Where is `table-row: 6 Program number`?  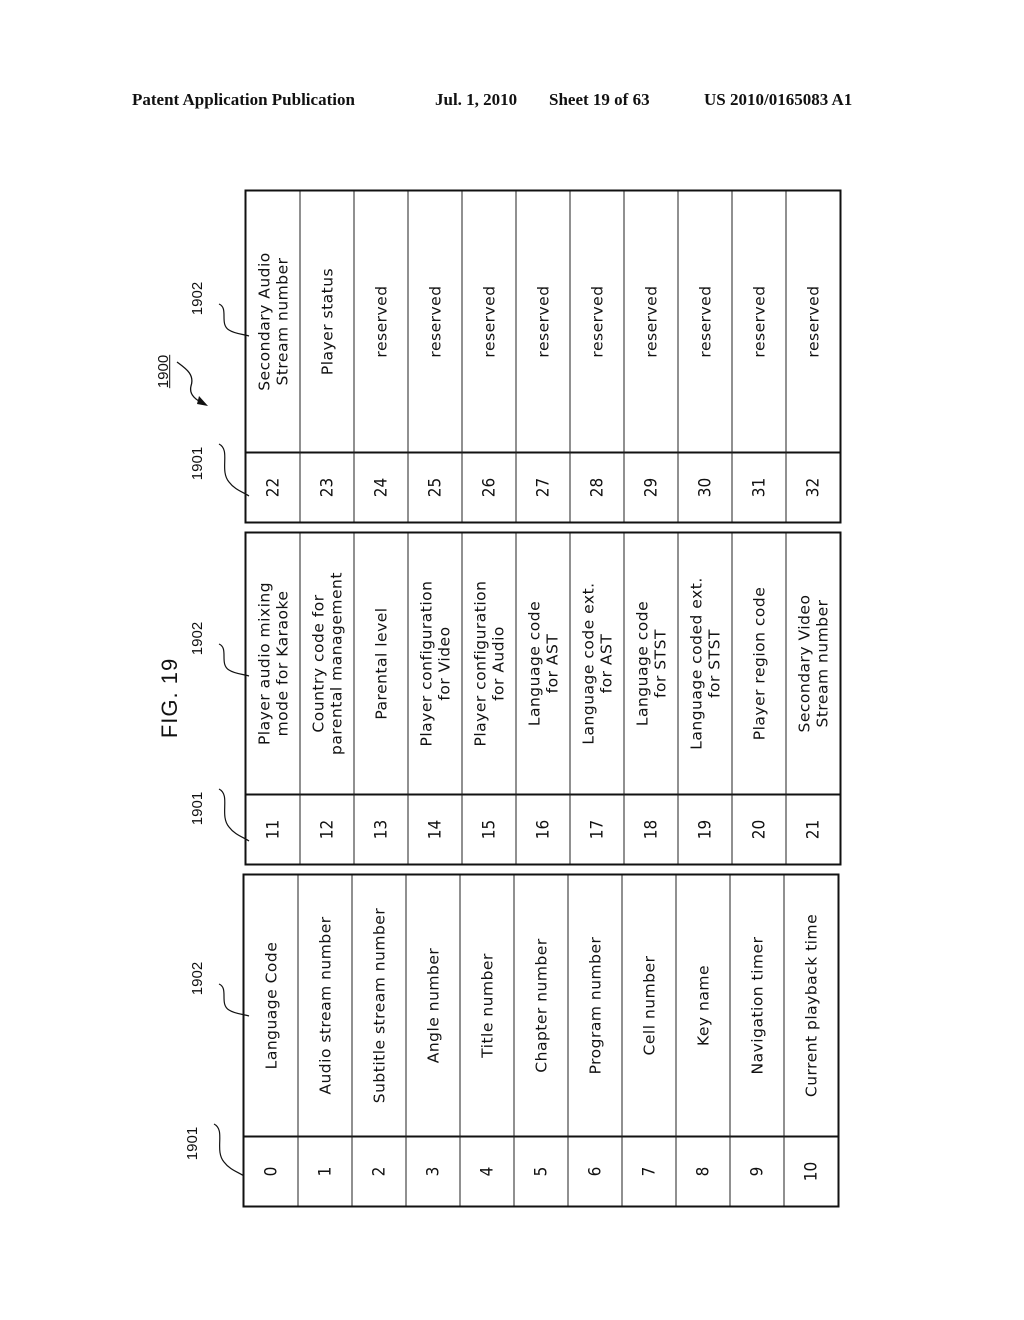 table-row: 6 Program number is located at coordinates (594, 1040).